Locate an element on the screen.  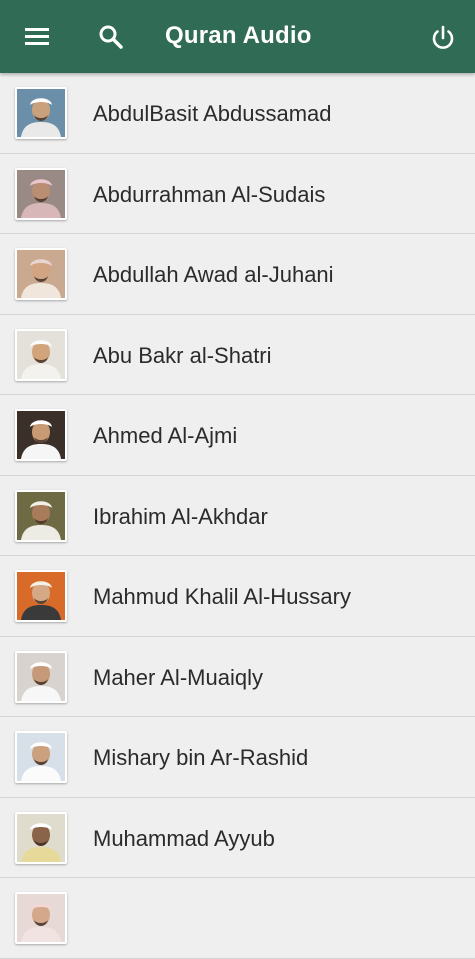
power-icon is located at coordinates (443, 38).